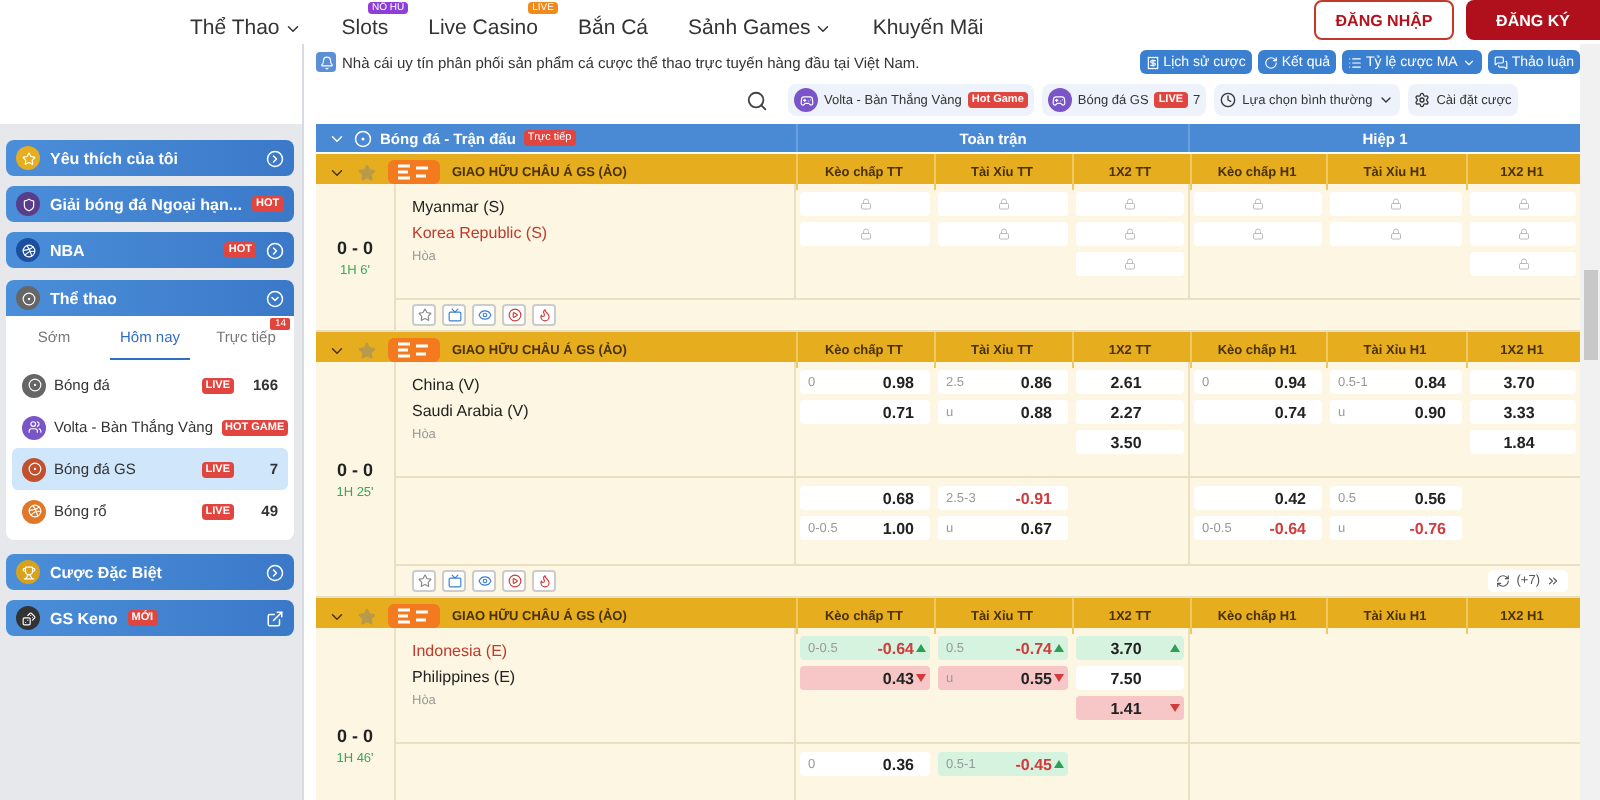 The image size is (1600, 800). I want to click on scrollbar-thumb, so click(1590, 315).